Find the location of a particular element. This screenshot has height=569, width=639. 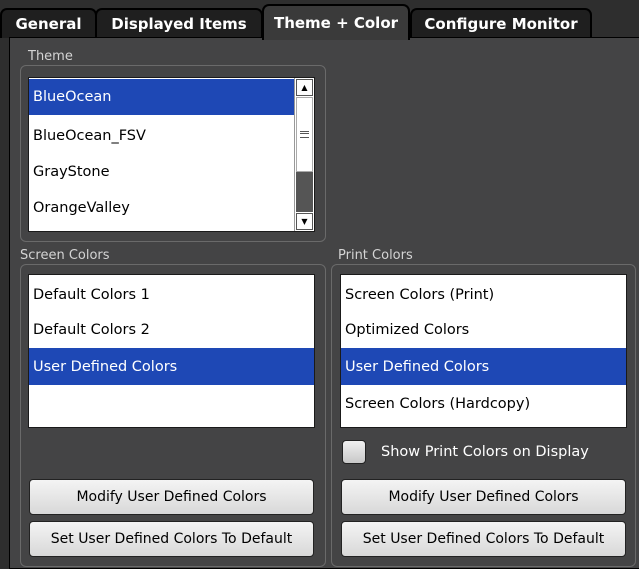

scroll-up-icon: ▲ is located at coordinates (304, 87).